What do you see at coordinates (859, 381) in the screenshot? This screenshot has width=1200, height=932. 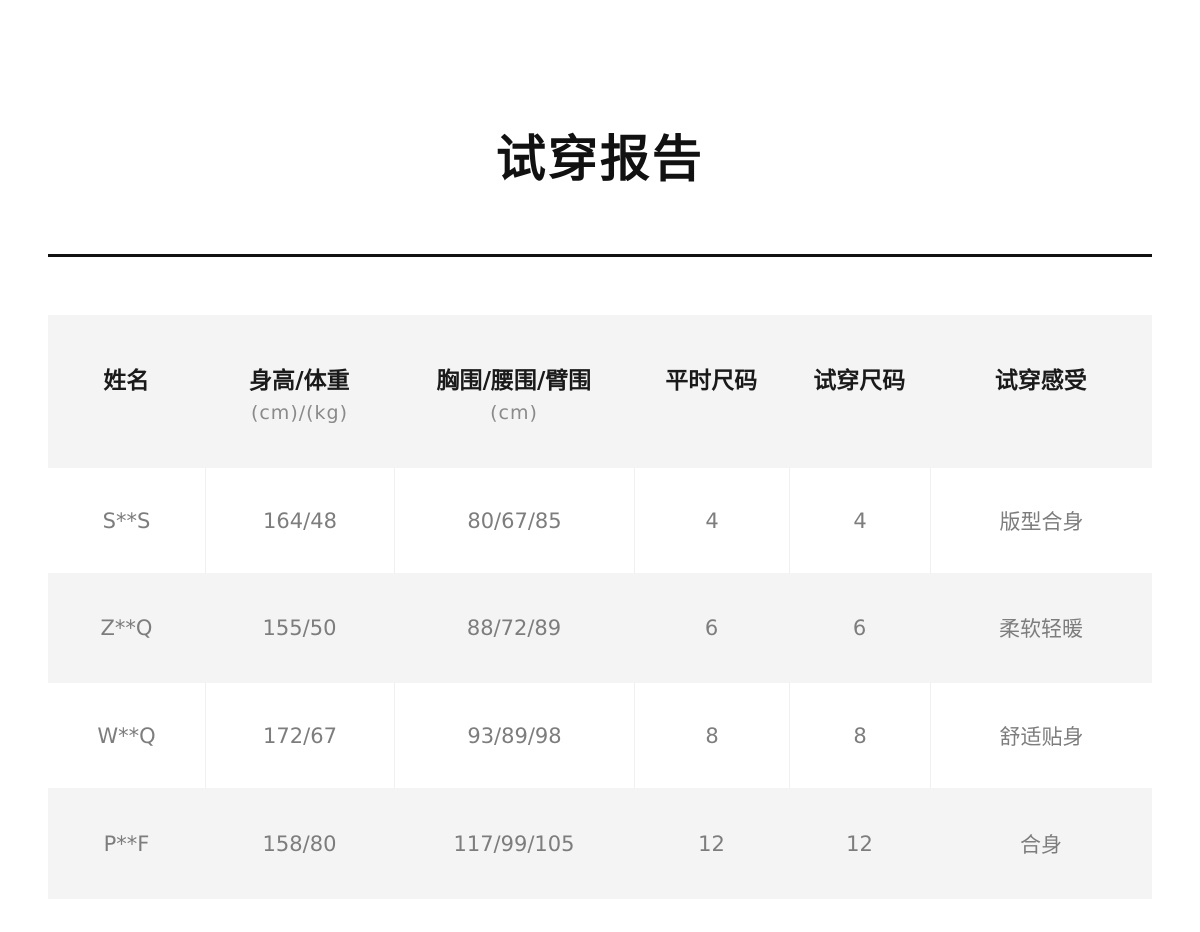 I see `header-label: 试穿尺码` at bounding box center [859, 381].